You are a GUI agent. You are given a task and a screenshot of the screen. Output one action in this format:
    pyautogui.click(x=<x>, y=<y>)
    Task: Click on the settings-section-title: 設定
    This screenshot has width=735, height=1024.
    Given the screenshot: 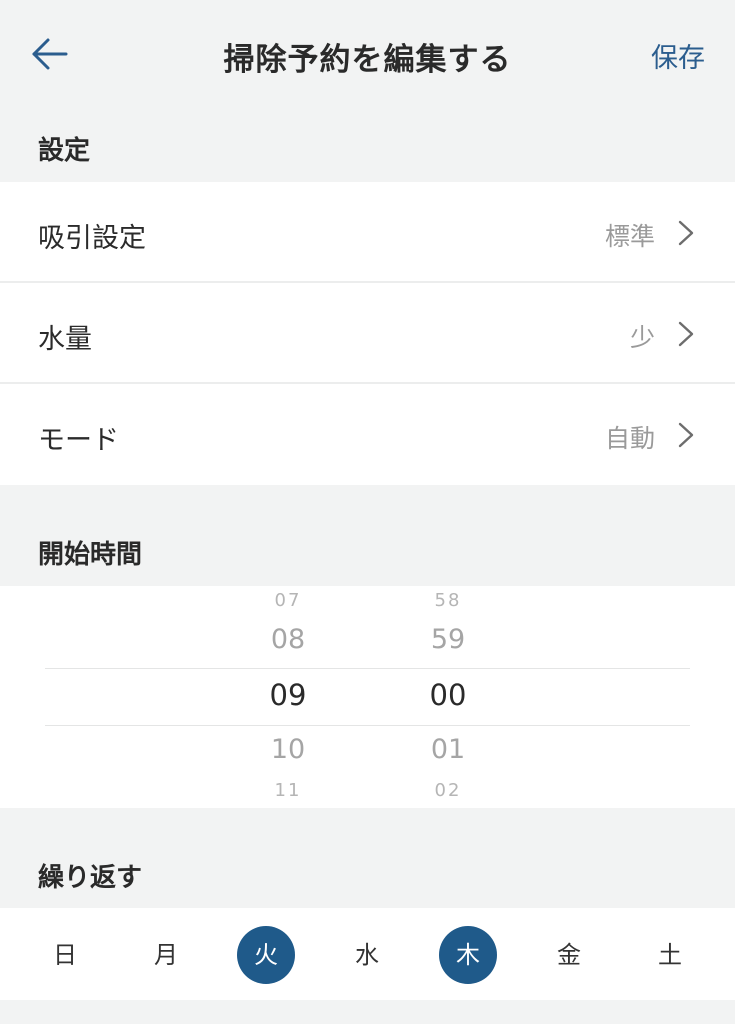 What is the action you would take?
    pyautogui.click(x=64, y=151)
    